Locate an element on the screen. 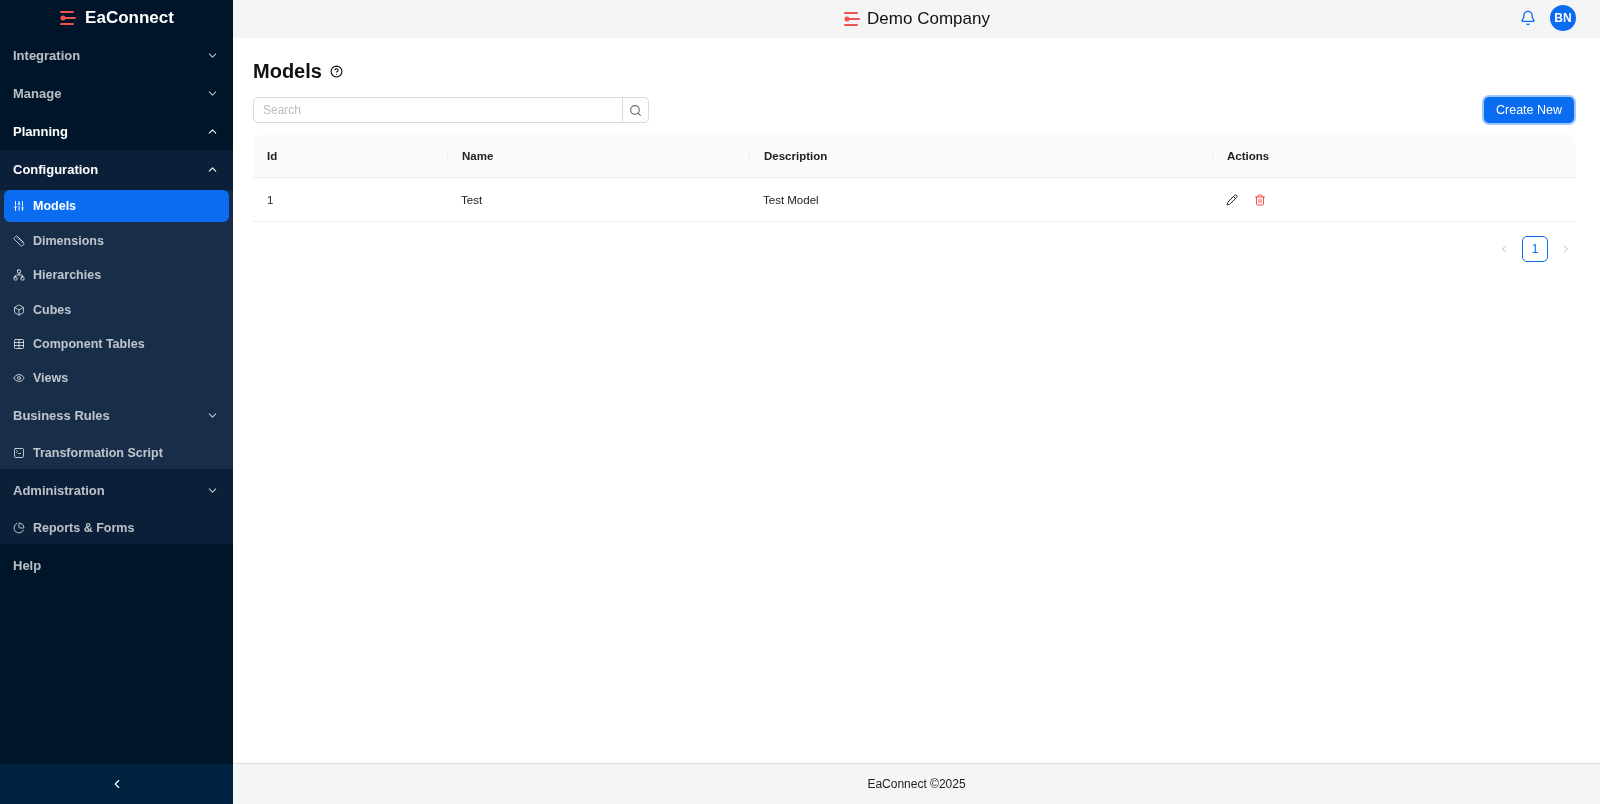 Image resolution: width=1600 pixels, height=804 pixels. brand-name: EaConnect is located at coordinates (129, 18).